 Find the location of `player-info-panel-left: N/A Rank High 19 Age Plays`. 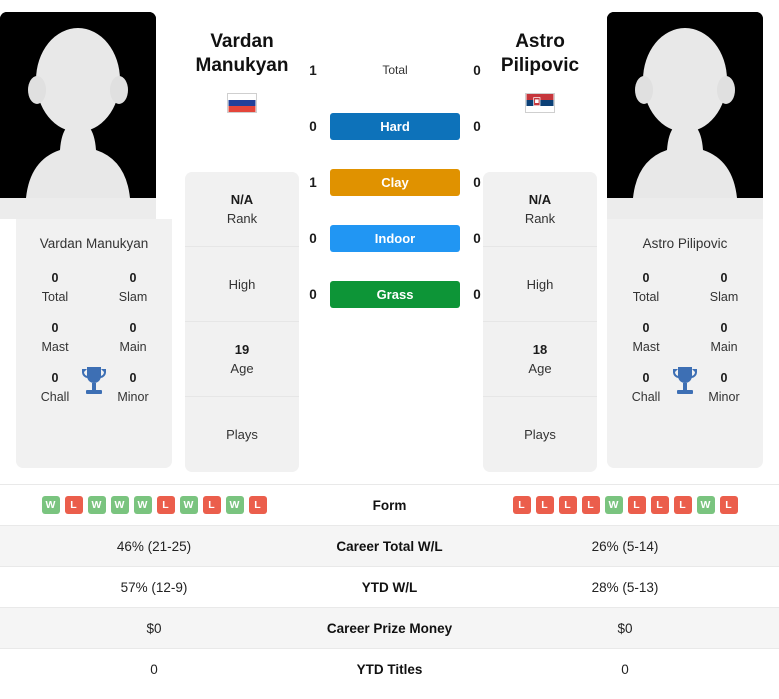

player-info-panel-left: N/A Rank High 19 Age Plays is located at coordinates (242, 322).